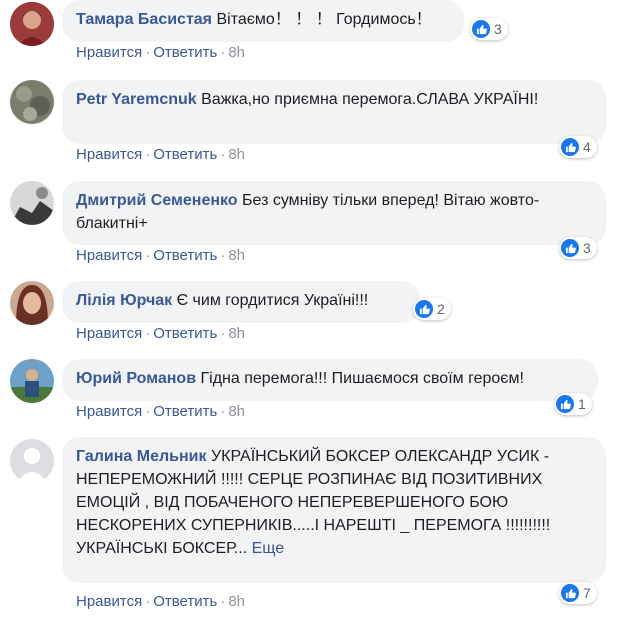  What do you see at coordinates (144, 19) in the screenshot?
I see `comment-author: Тамара Басистая` at bounding box center [144, 19].